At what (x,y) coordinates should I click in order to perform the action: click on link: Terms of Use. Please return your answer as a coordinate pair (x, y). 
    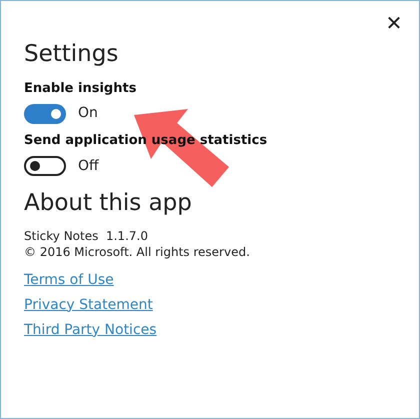
    Looking at the image, I should click on (69, 280).